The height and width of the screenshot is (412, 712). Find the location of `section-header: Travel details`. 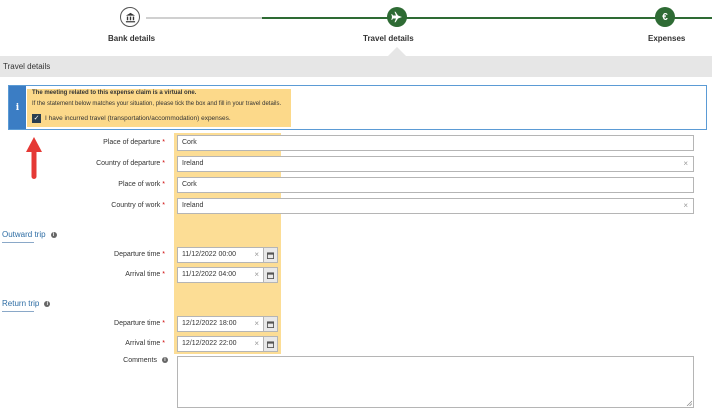

section-header: Travel details is located at coordinates (356, 66).